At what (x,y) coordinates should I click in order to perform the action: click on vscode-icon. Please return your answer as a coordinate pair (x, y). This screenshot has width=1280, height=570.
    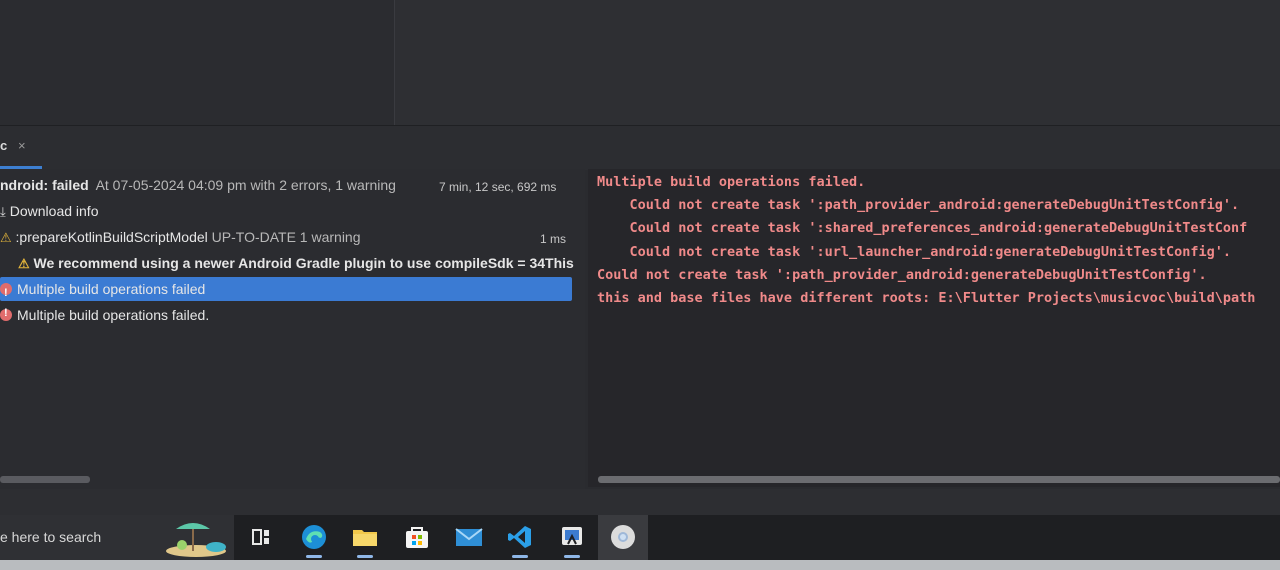
    Looking at the image, I should click on (520, 537).